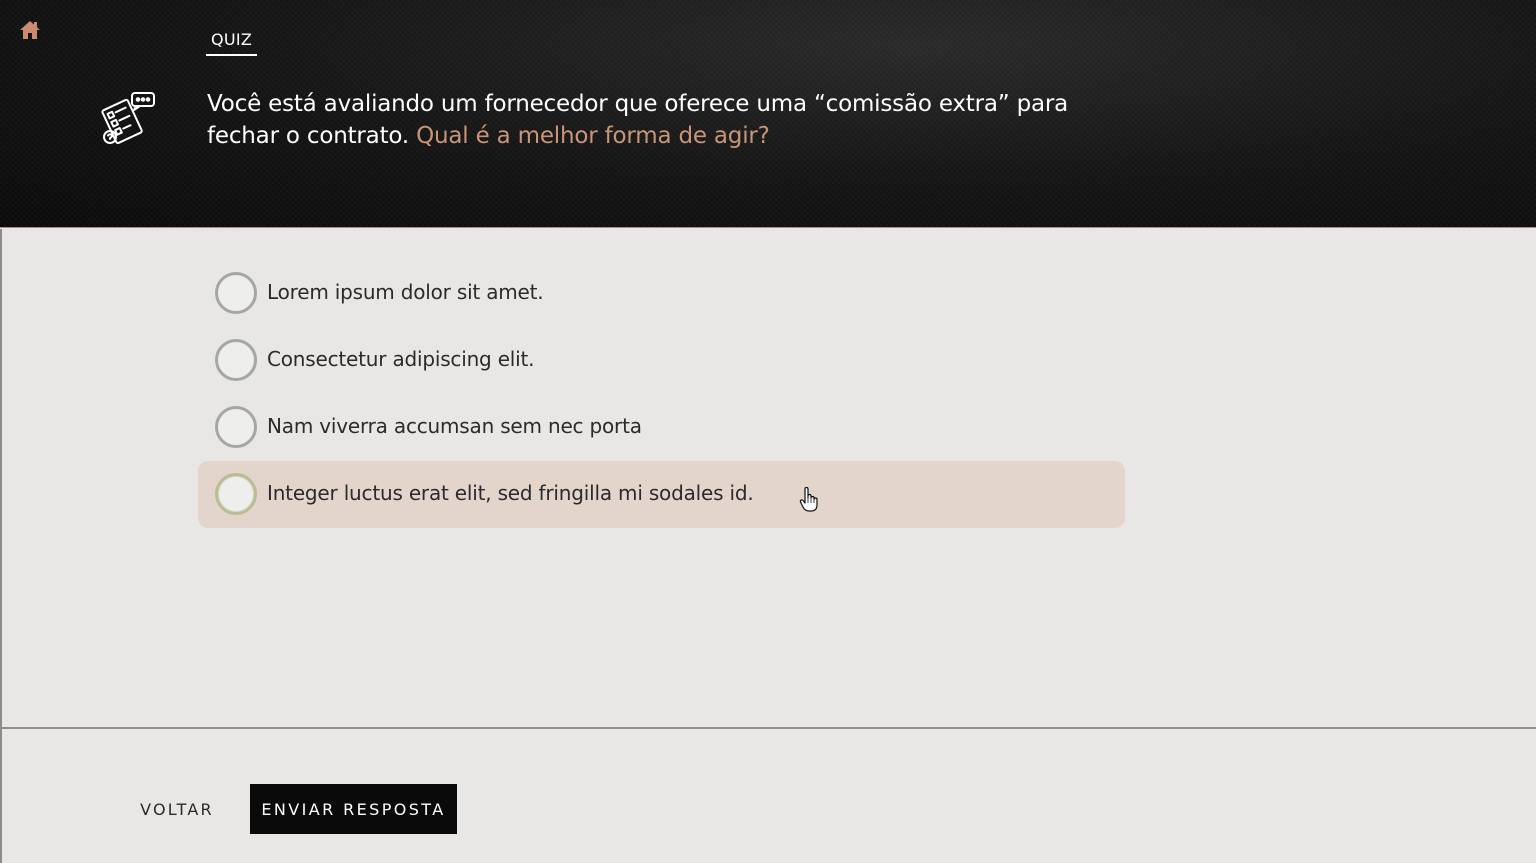 The width and height of the screenshot is (1536, 863). Describe the element at coordinates (177, 809) in the screenshot. I see `back-button: VOLTAR` at that location.